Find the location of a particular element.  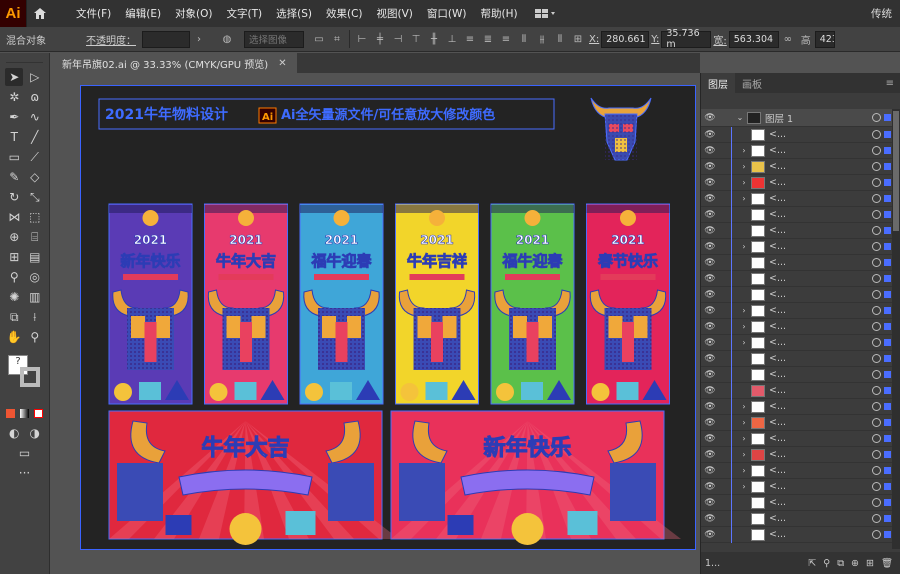

more-tools-icon: ··· is located at coordinates (25, 473).